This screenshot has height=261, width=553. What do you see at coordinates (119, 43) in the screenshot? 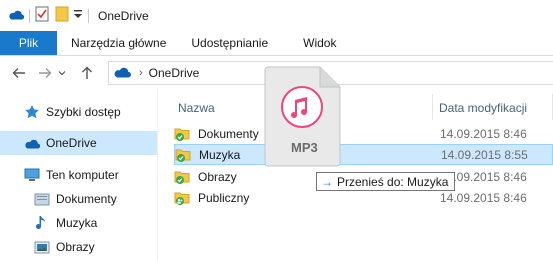
I see `tab-home: Narzędzia główne` at bounding box center [119, 43].